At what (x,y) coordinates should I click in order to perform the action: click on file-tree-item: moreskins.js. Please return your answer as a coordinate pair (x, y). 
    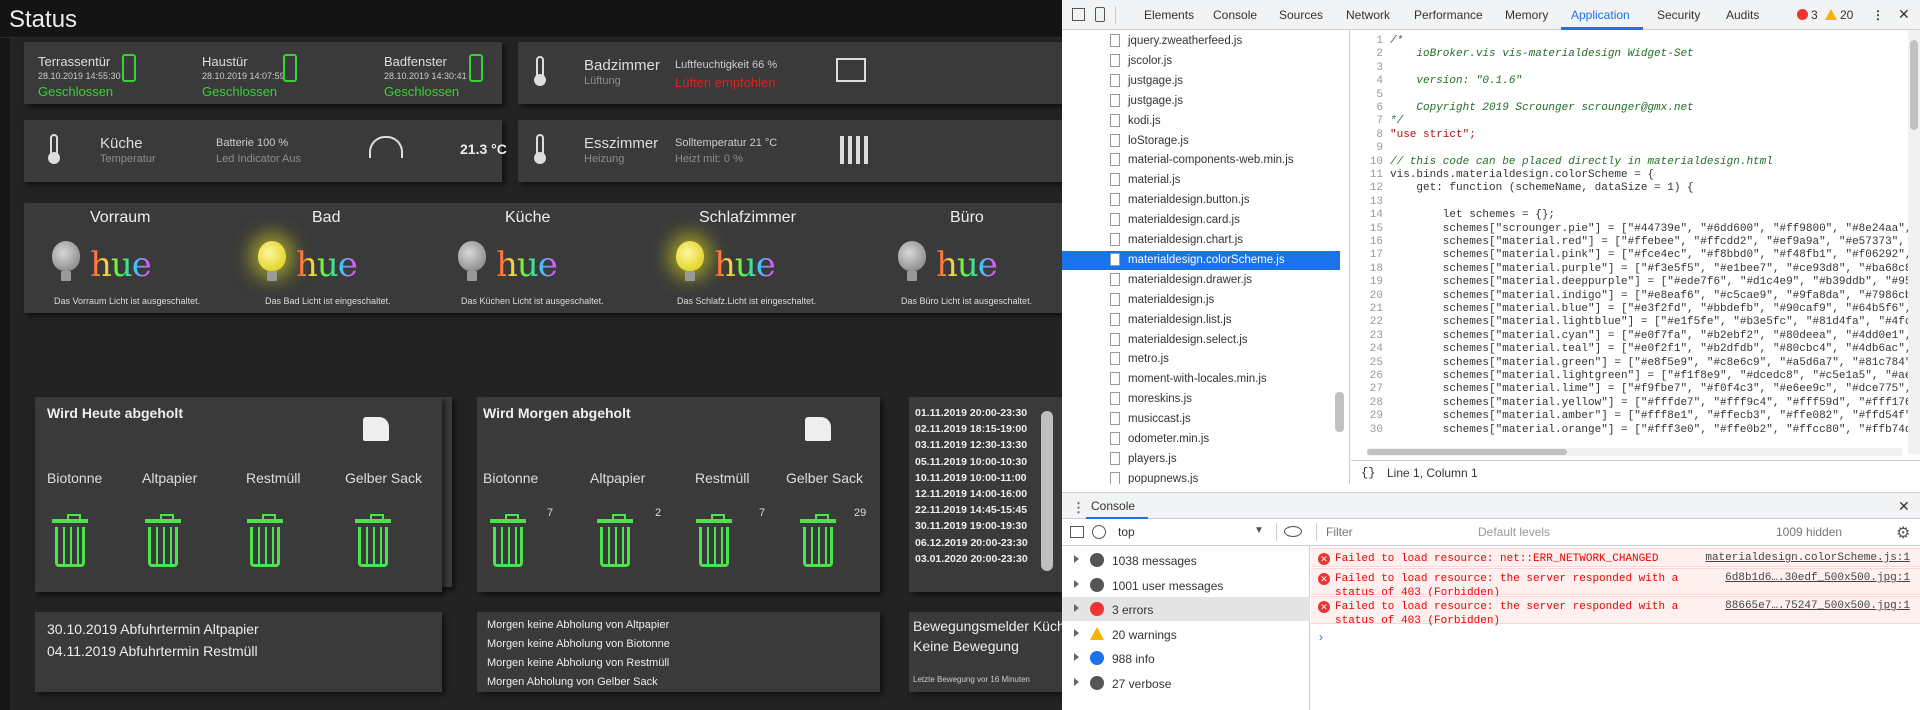
    Looking at the image, I should click on (1201, 399).